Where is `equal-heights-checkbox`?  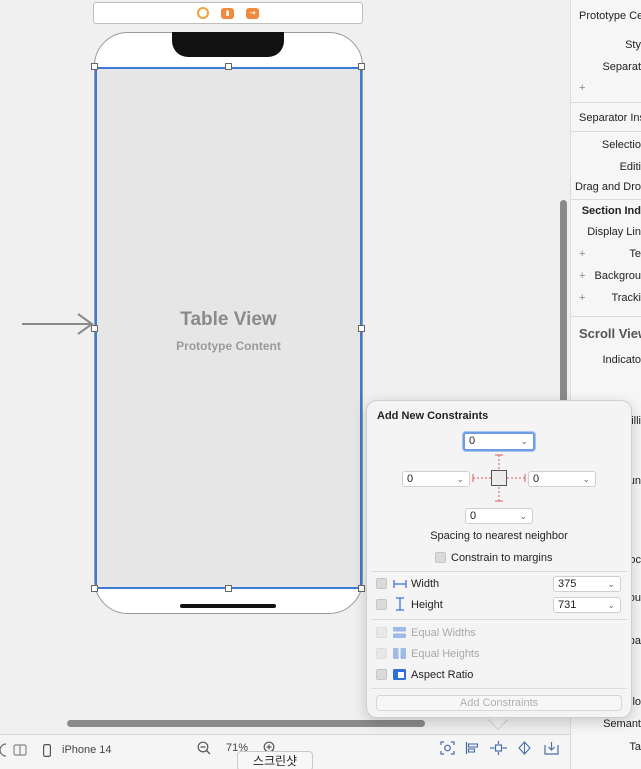 equal-heights-checkbox is located at coordinates (381, 653).